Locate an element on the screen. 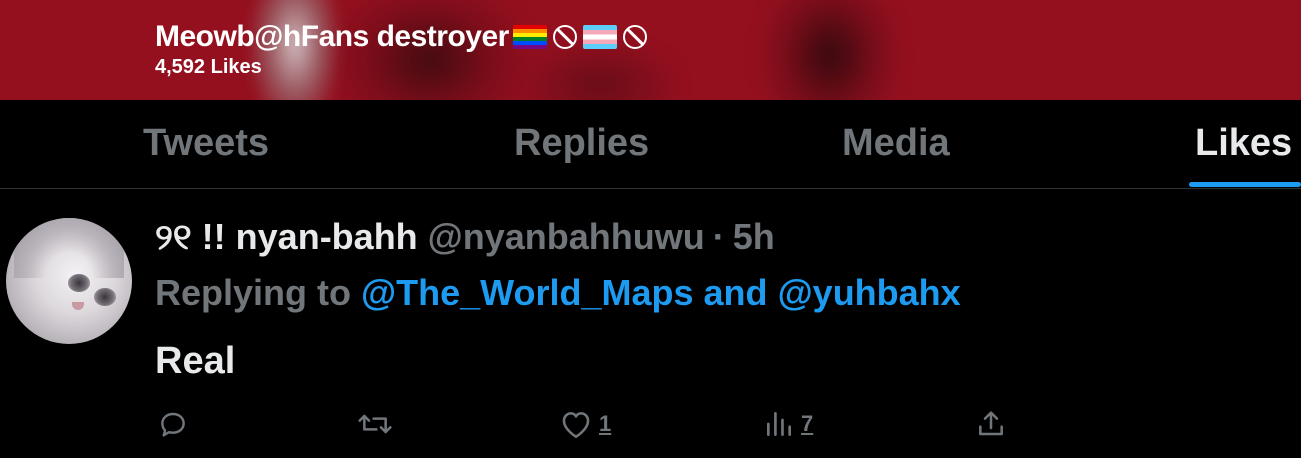 The width and height of the screenshot is (1301, 458). tab-replies: Replies is located at coordinates (581, 143).